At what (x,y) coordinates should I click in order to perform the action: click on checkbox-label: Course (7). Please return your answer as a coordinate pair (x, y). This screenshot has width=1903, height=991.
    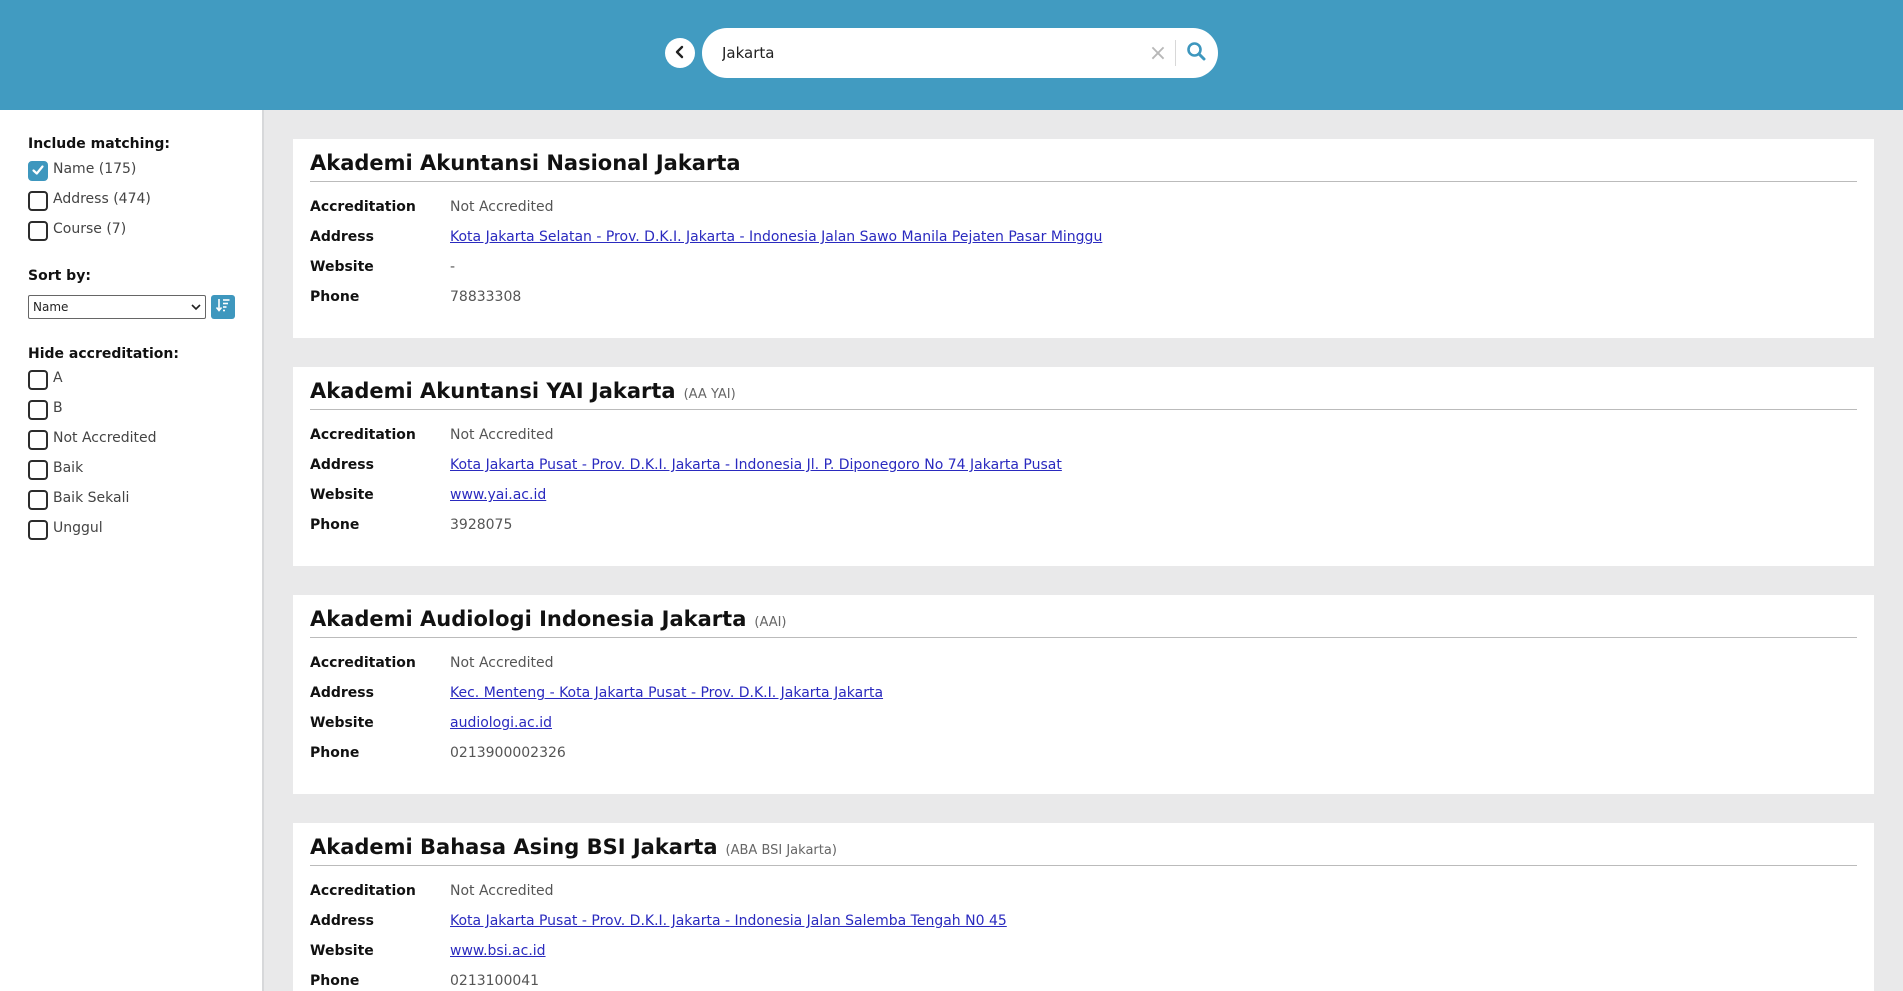
    Looking at the image, I should click on (90, 229).